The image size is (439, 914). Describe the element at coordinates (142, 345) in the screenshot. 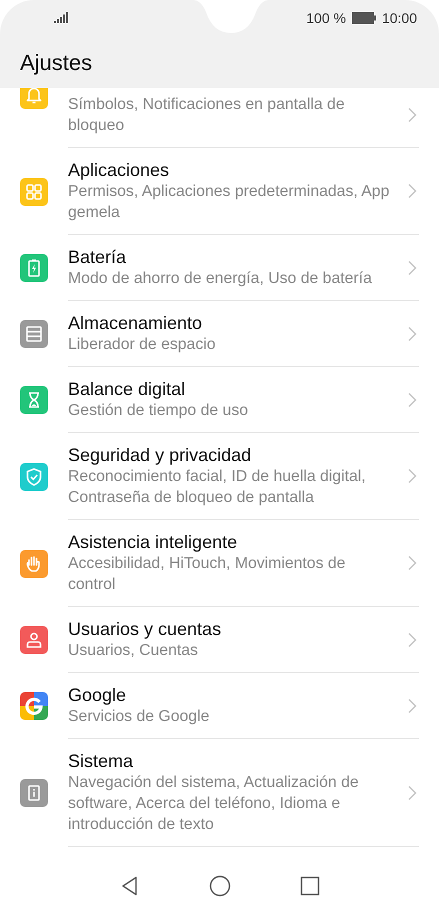

I see `row-subtitle: Liberador de espacio` at that location.